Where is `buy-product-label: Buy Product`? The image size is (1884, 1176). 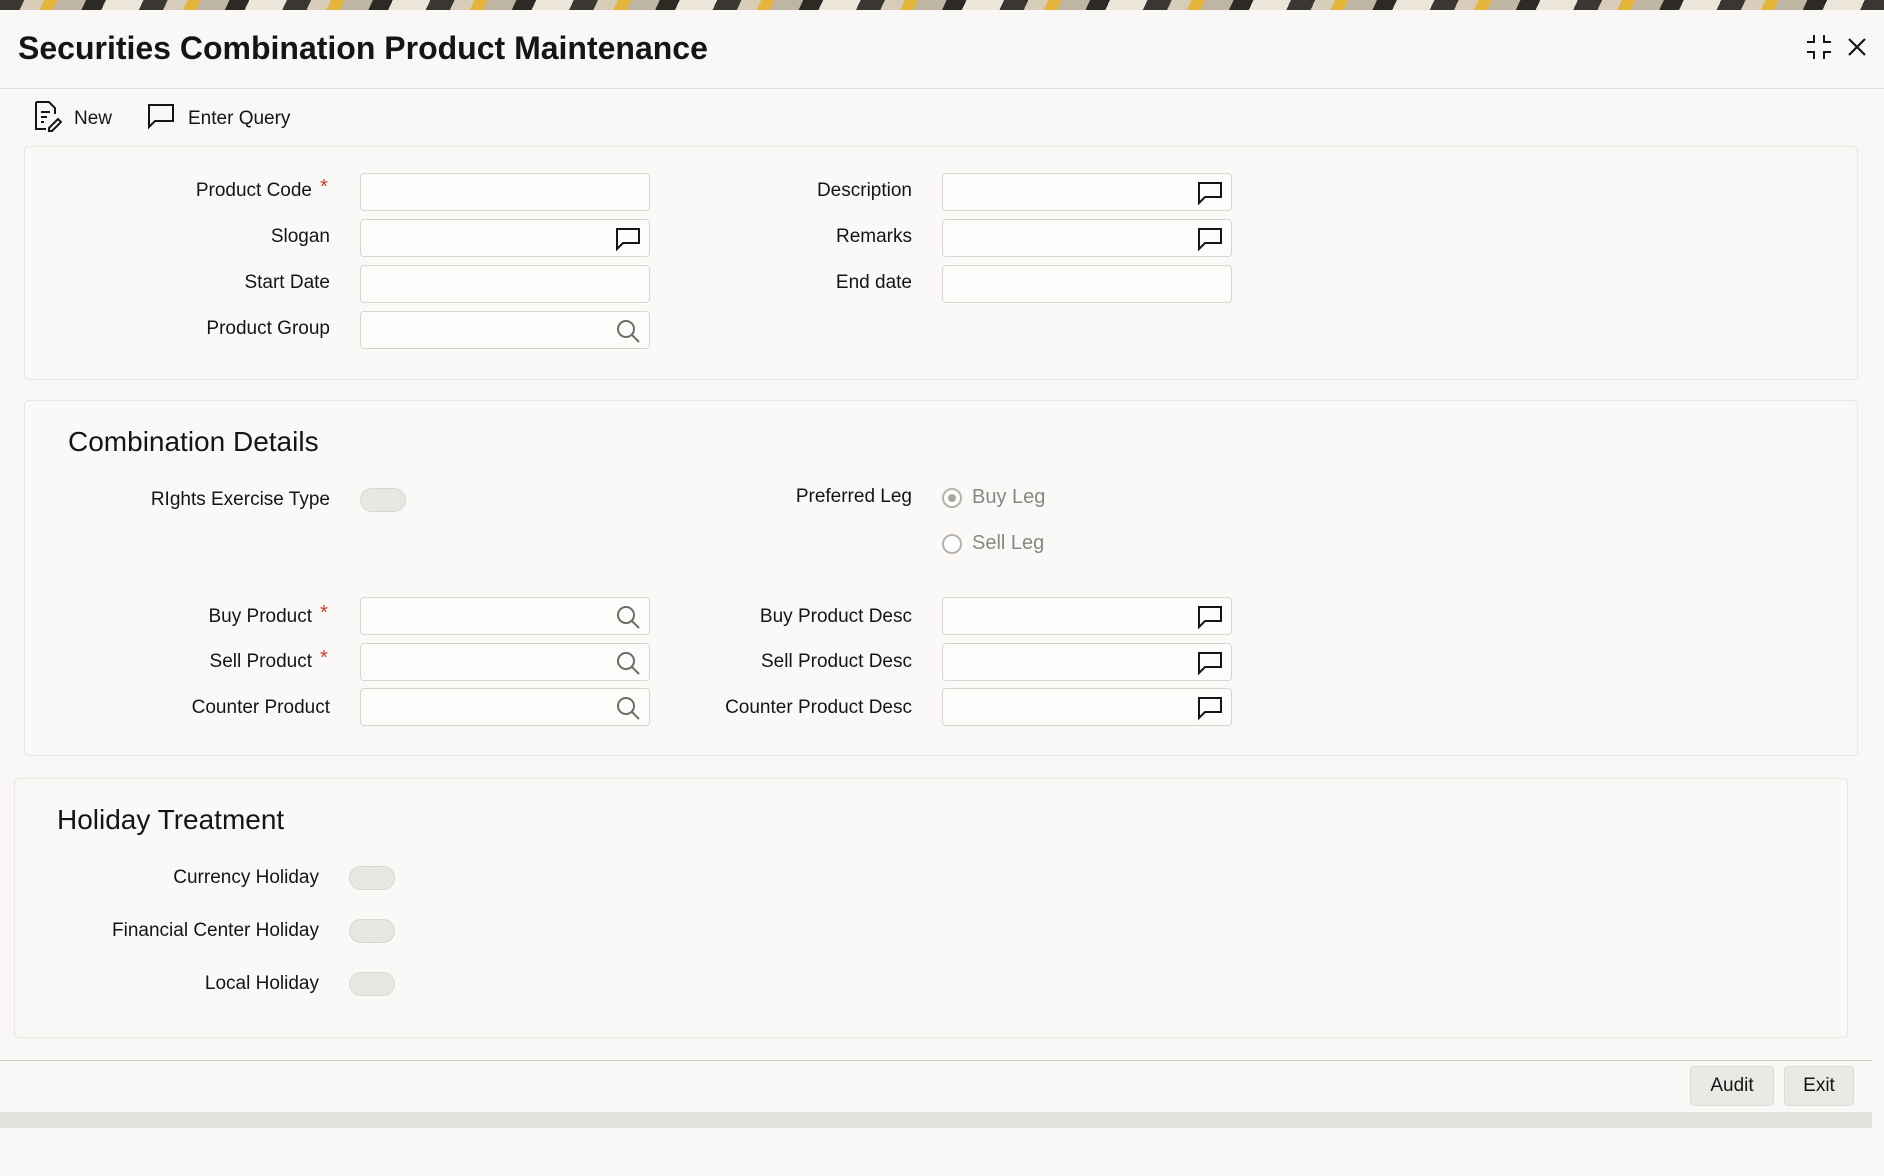
buy-product-label: Buy Product is located at coordinates (260, 616).